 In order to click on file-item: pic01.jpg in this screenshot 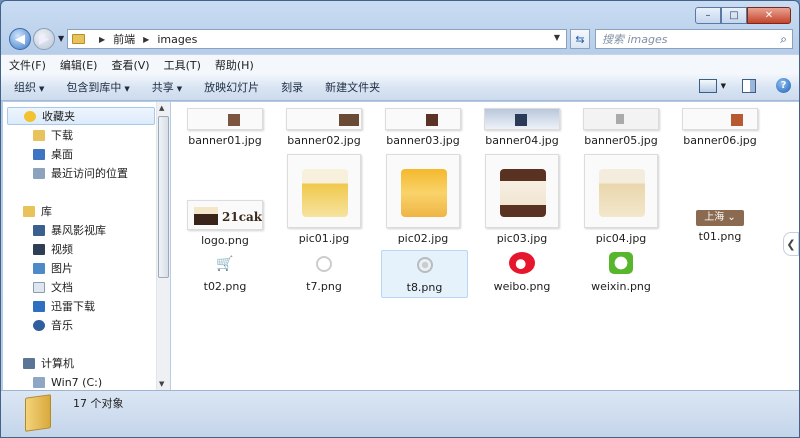, I will do `click(324, 199)`.